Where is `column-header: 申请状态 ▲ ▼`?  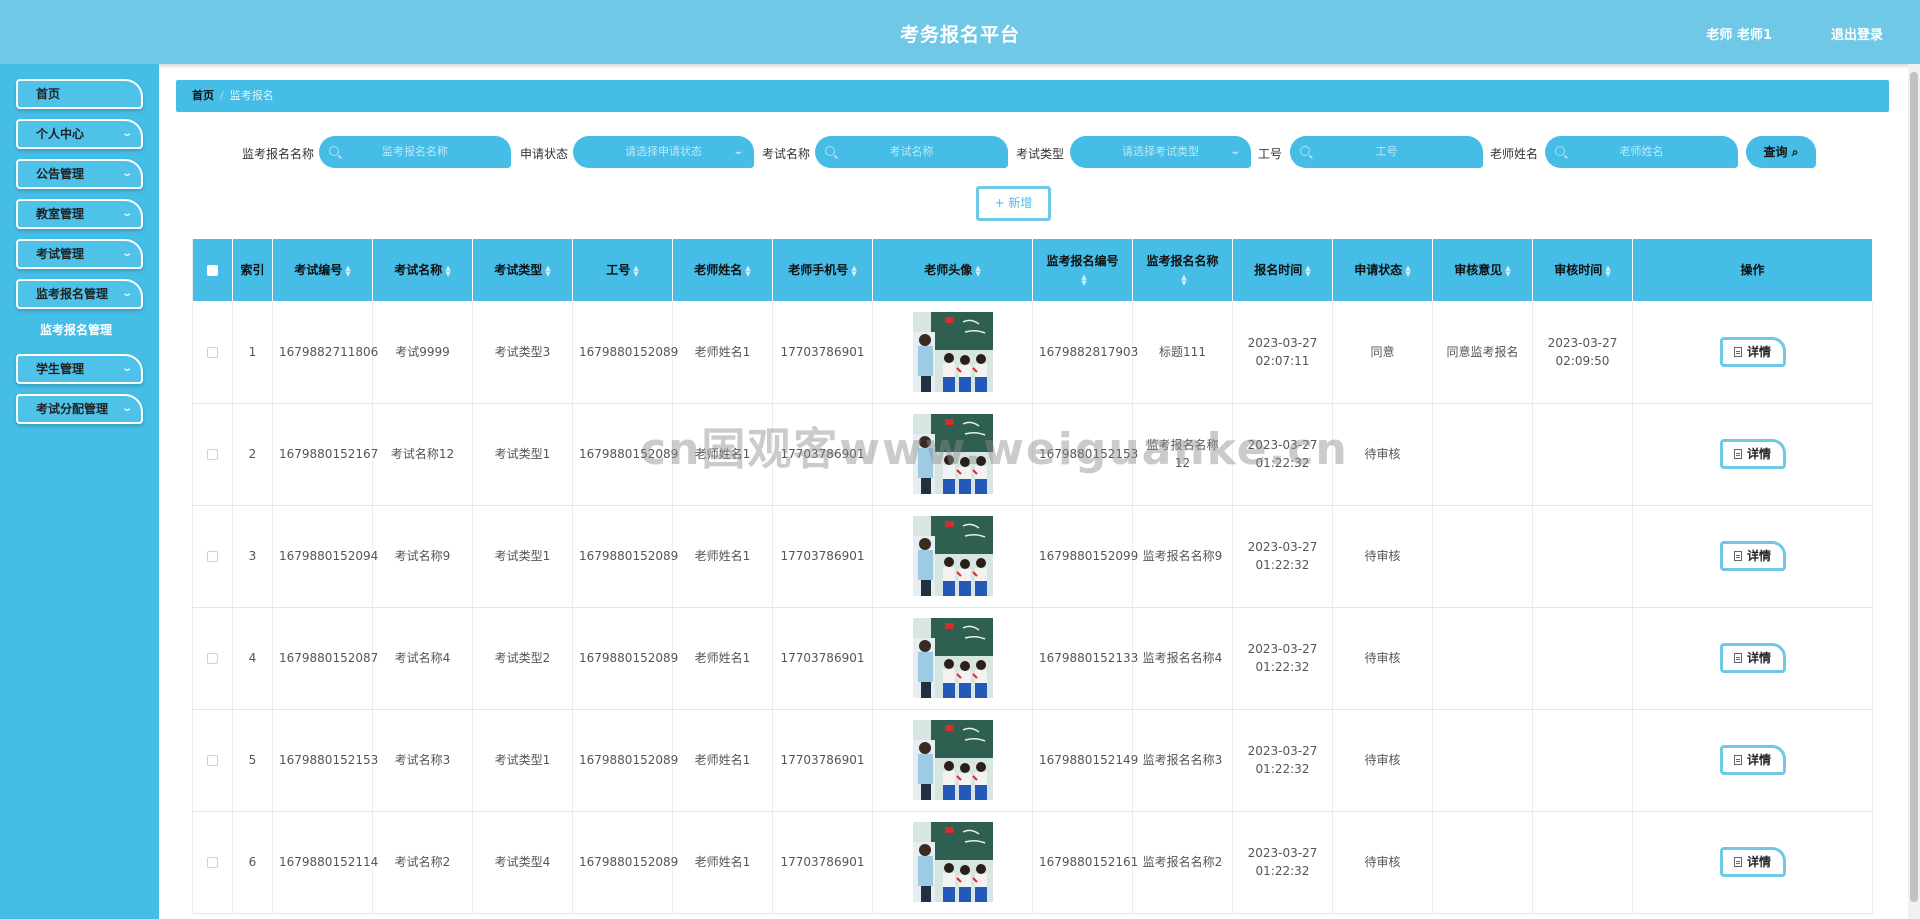 column-header: 申请状态 ▲ ▼ is located at coordinates (1382, 270).